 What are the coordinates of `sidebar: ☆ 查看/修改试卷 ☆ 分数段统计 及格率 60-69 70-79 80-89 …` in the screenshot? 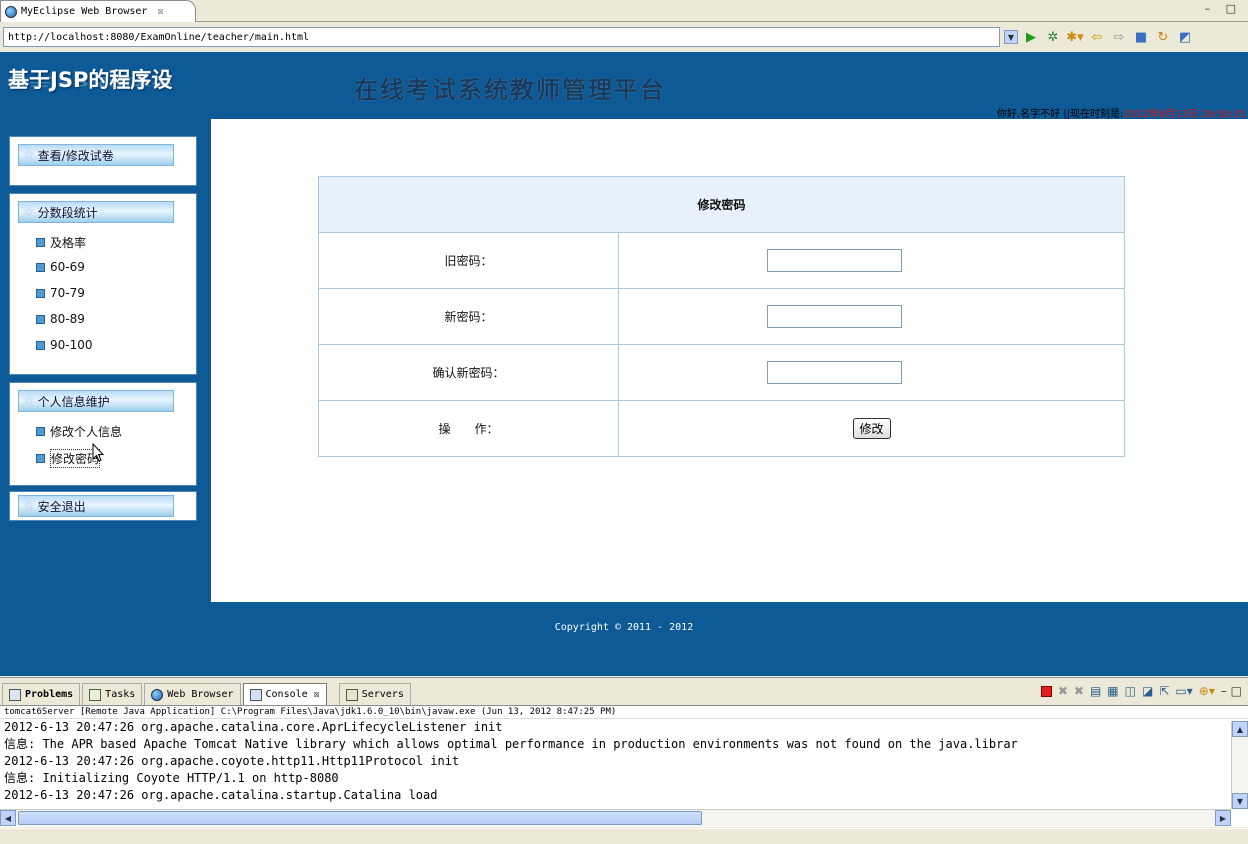 It's located at (105, 360).